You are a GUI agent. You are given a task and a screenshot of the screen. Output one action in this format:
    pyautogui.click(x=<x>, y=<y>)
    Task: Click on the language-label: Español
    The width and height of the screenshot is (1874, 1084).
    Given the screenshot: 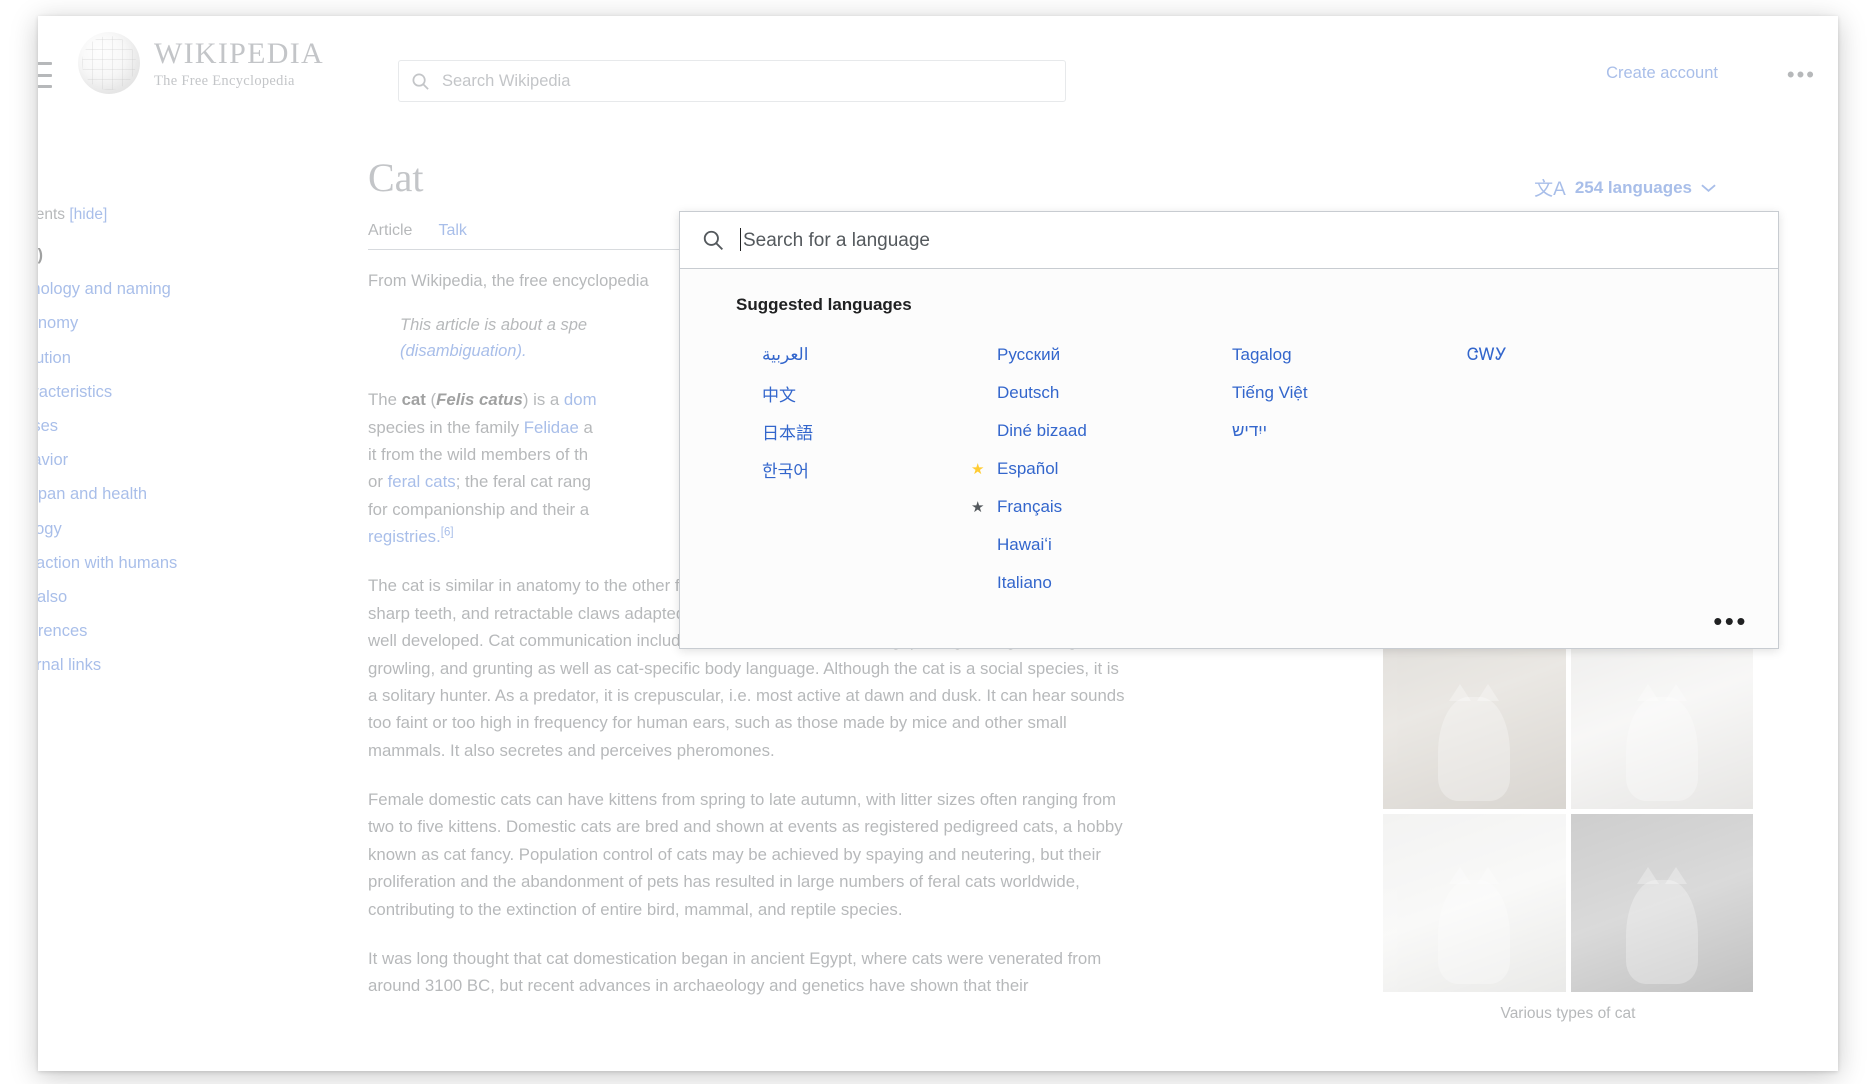 What is the action you would take?
    pyautogui.click(x=1028, y=468)
    